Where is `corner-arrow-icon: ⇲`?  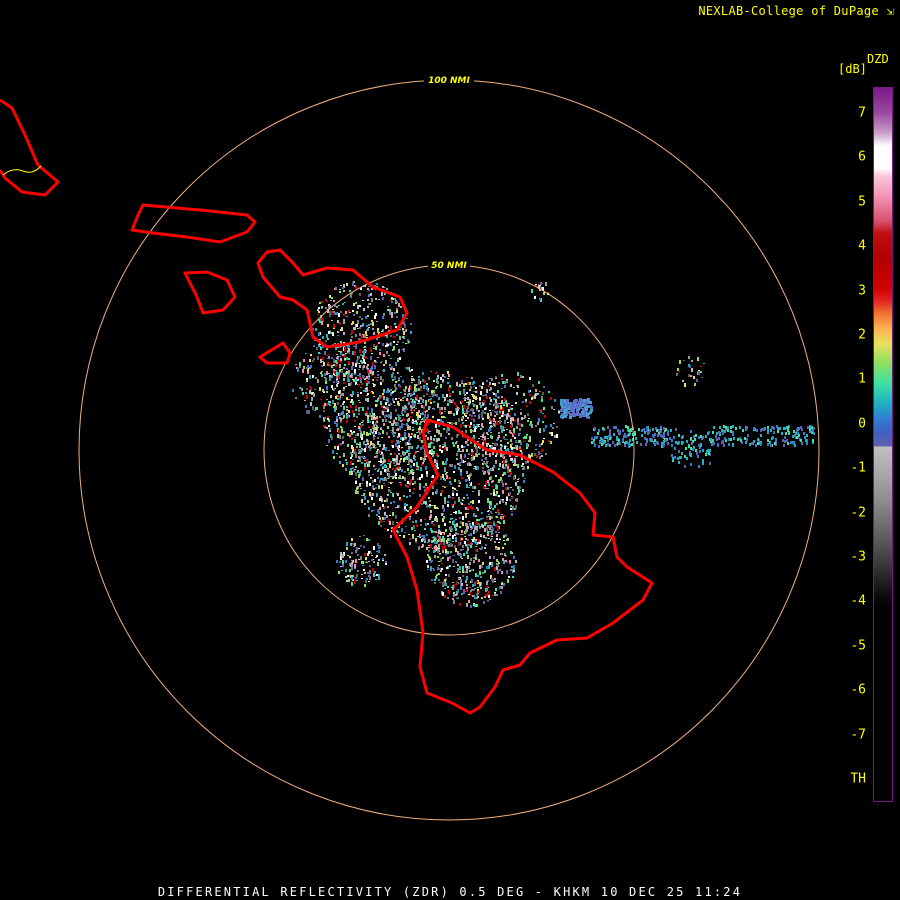
corner-arrow-icon: ⇲ is located at coordinates (890, 11).